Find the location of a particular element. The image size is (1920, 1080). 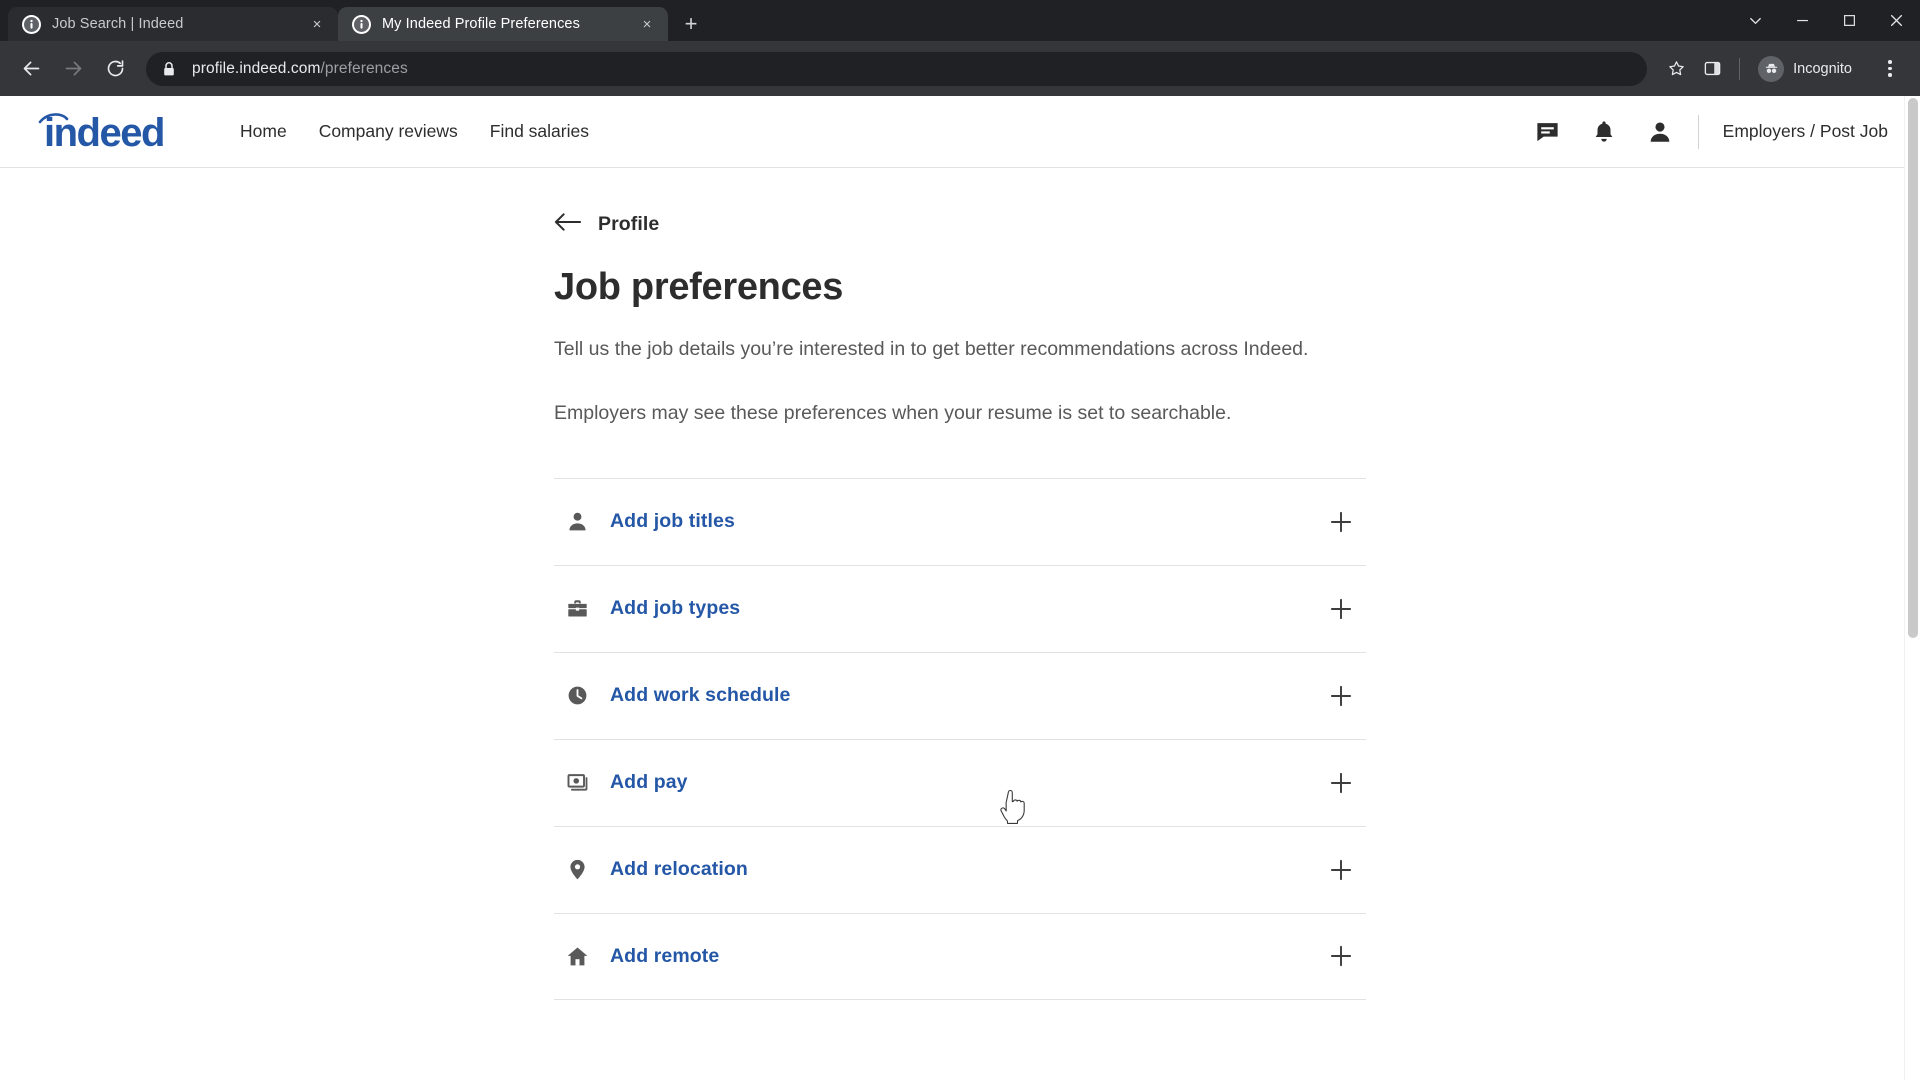

nav-item-home: Home is located at coordinates (263, 131).